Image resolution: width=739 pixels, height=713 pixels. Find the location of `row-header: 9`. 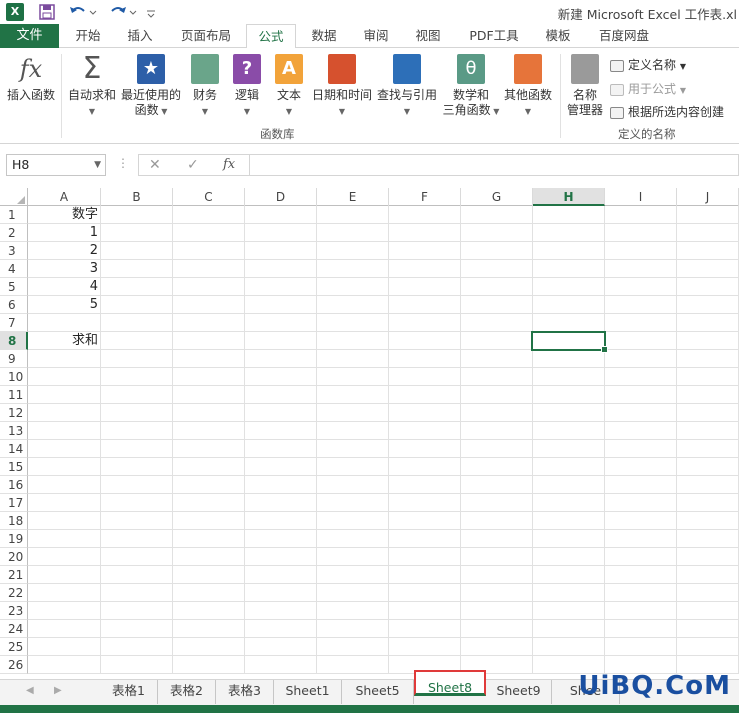

row-header: 9 is located at coordinates (14, 359).